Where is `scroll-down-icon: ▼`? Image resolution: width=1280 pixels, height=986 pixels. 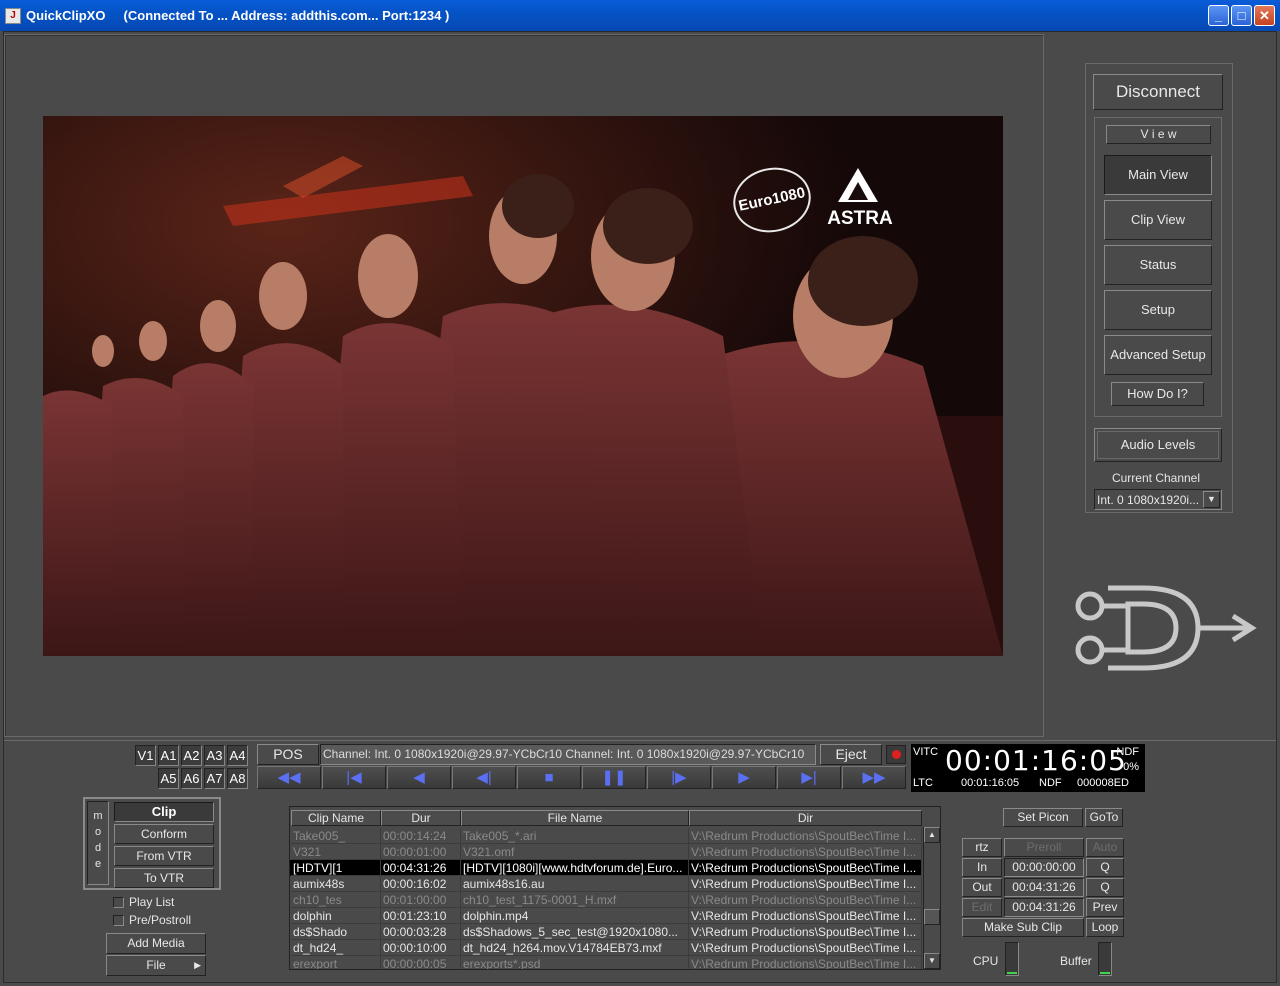
scroll-down-icon: ▼ is located at coordinates (932, 961).